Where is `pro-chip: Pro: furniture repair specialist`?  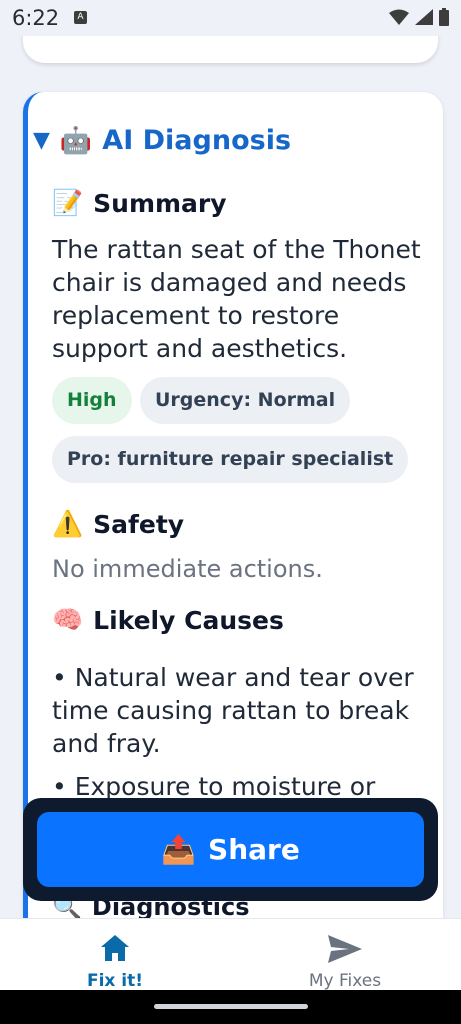 pro-chip: Pro: furniture repair specialist is located at coordinates (230, 459).